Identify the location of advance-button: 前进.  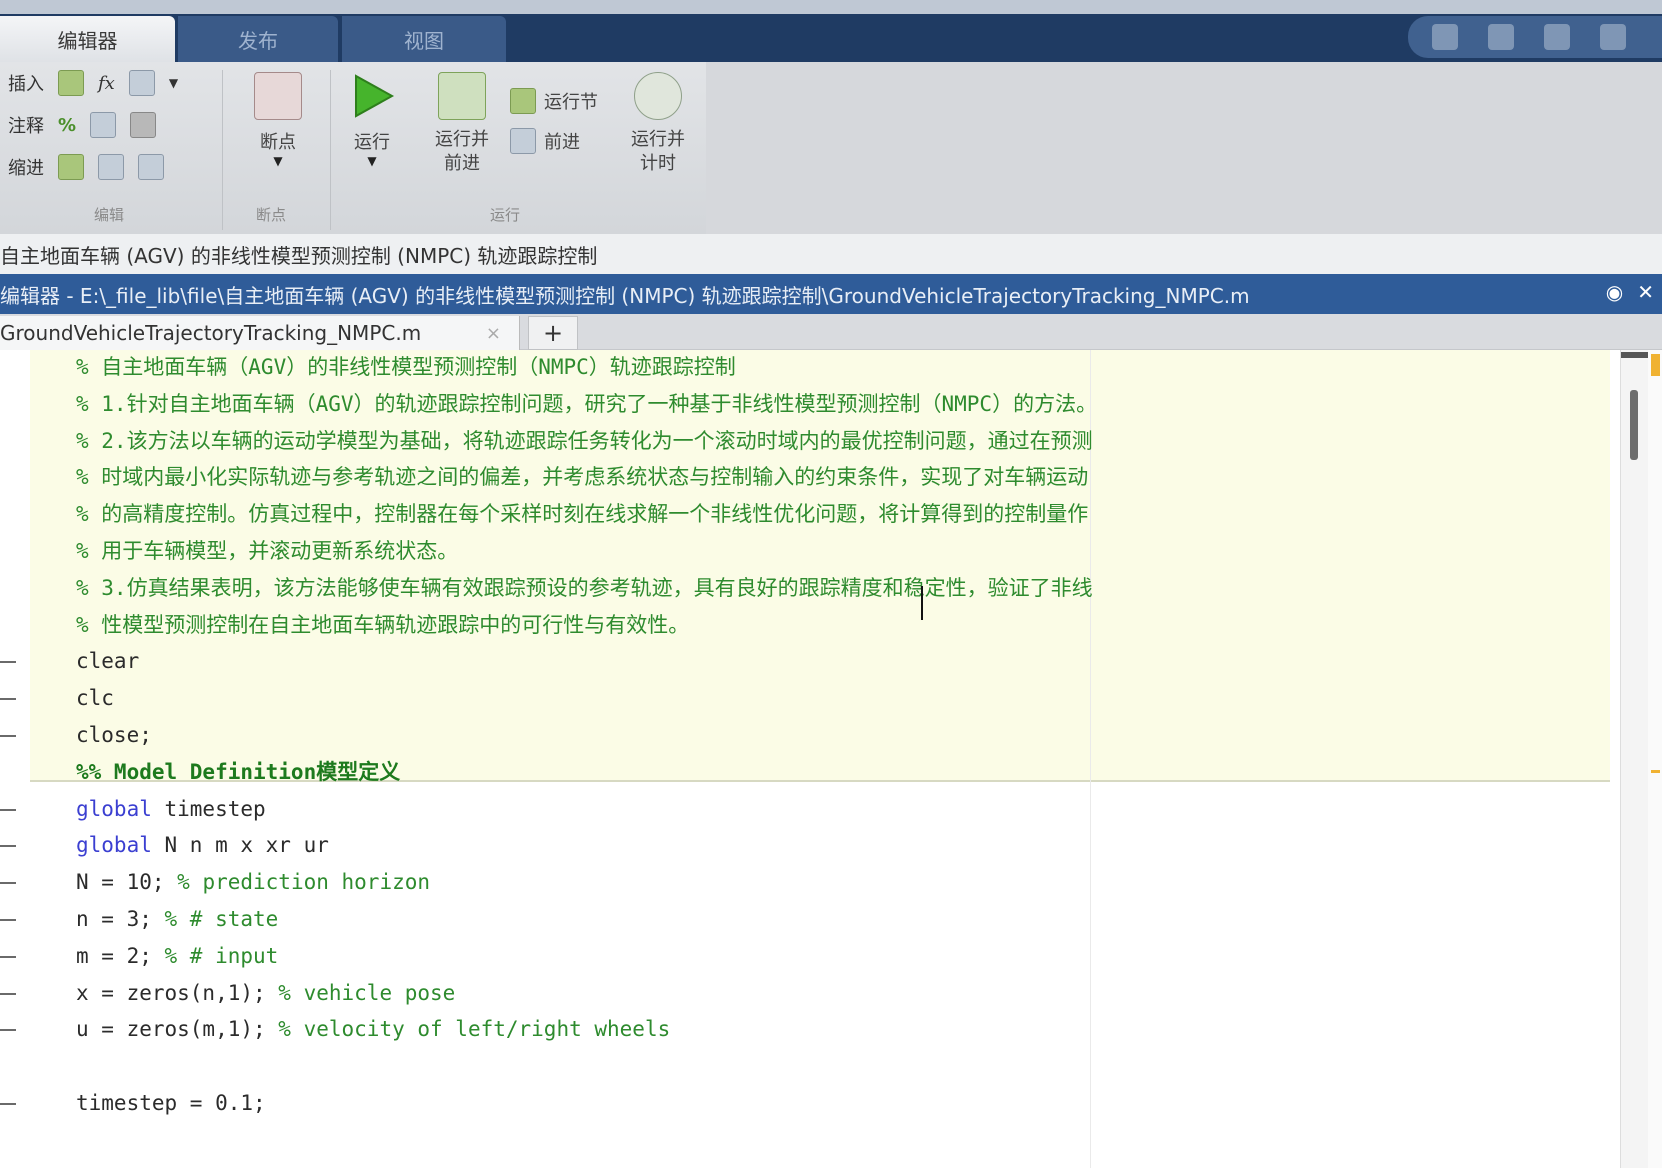
(554, 141).